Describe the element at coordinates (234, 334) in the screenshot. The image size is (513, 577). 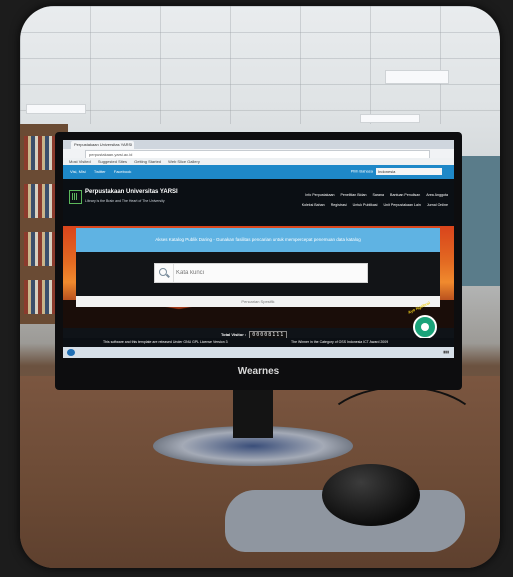
I see `visitor-label: Total Visitor :` at that location.